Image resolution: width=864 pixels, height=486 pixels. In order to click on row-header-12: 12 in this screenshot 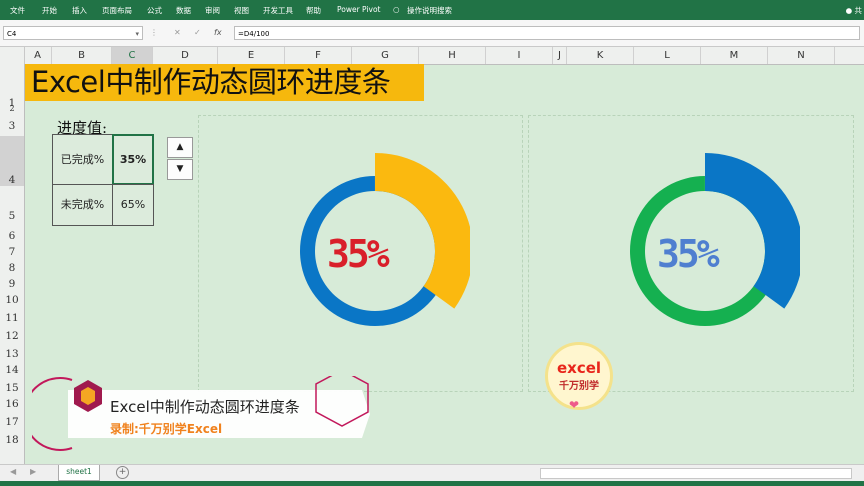, I will do `click(12, 336)`.